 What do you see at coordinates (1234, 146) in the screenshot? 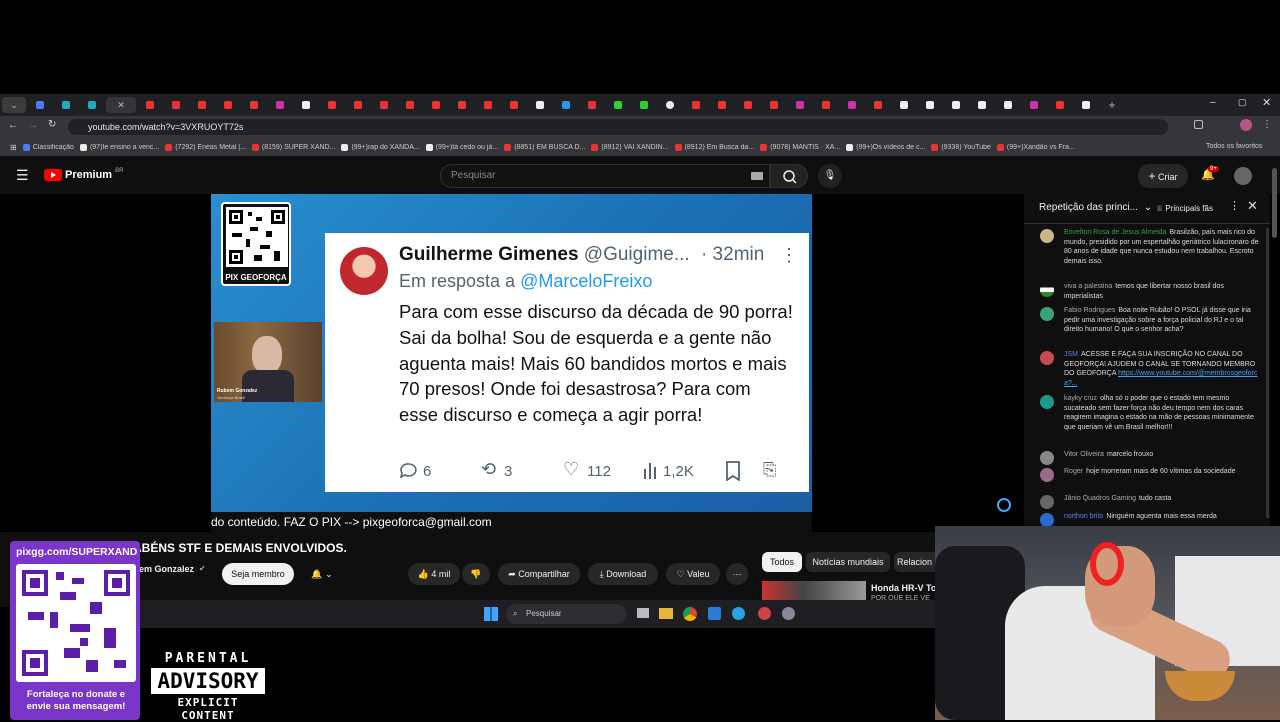
I see `all-bookmarks: Todos os favoritos` at bounding box center [1234, 146].